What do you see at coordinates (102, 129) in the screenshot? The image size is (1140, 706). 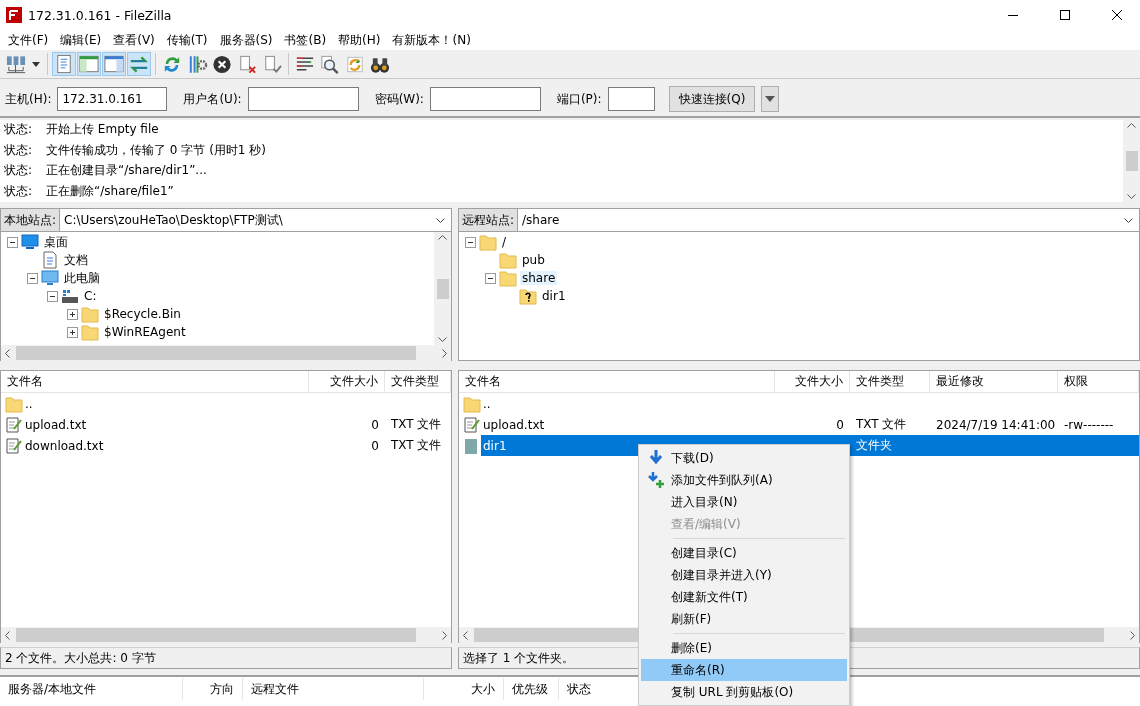 I see `log-message: 开始上传 Empty file` at bounding box center [102, 129].